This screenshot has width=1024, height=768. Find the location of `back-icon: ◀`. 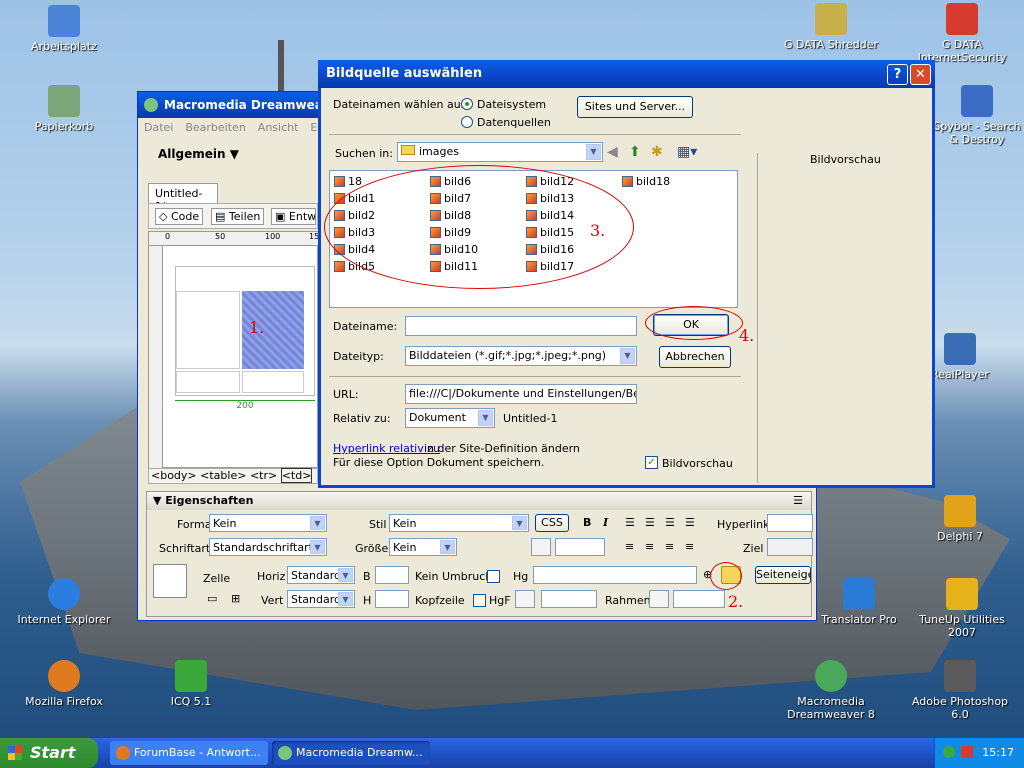

back-icon: ◀ is located at coordinates (612, 152).